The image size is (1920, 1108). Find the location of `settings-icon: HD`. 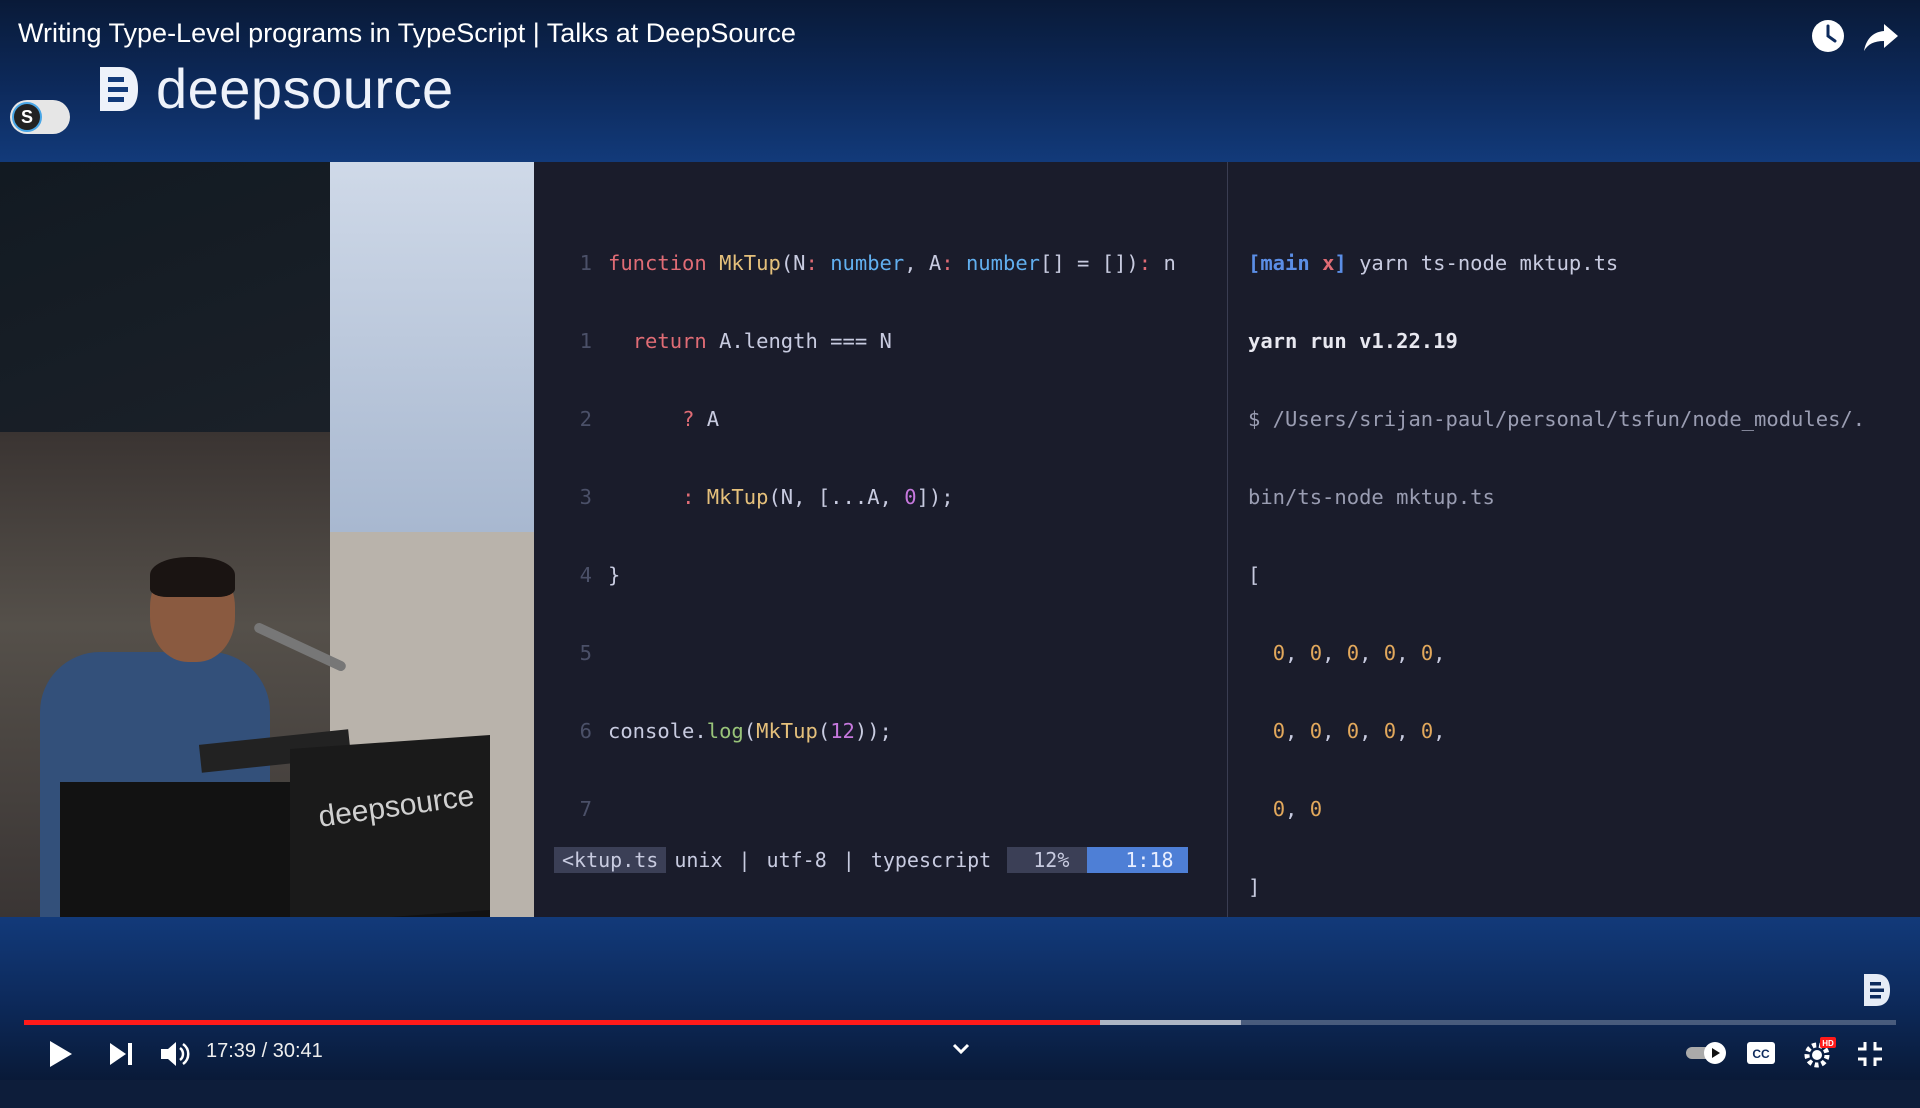

settings-icon: HD is located at coordinates (1819, 1053).